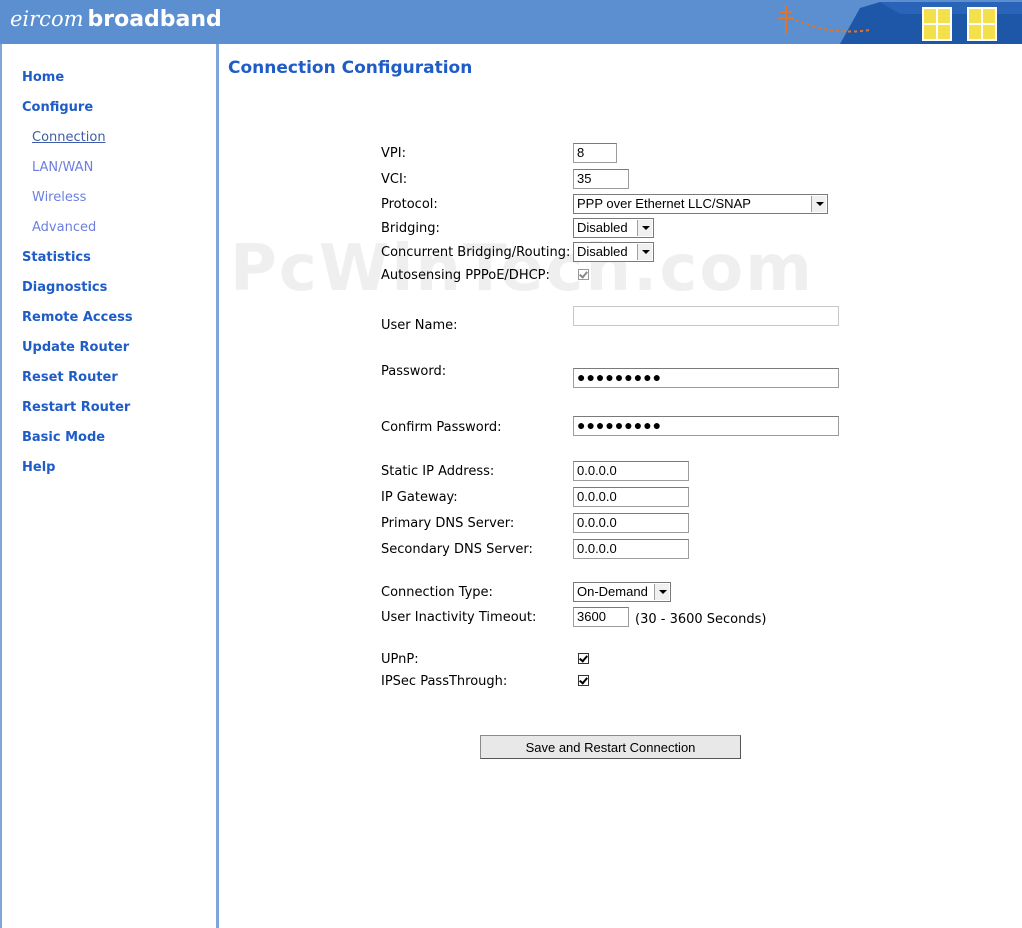 This screenshot has height=928, width=1022. Describe the element at coordinates (64, 227) in the screenshot. I see `sidebar-item-advanced: Advanced` at that location.